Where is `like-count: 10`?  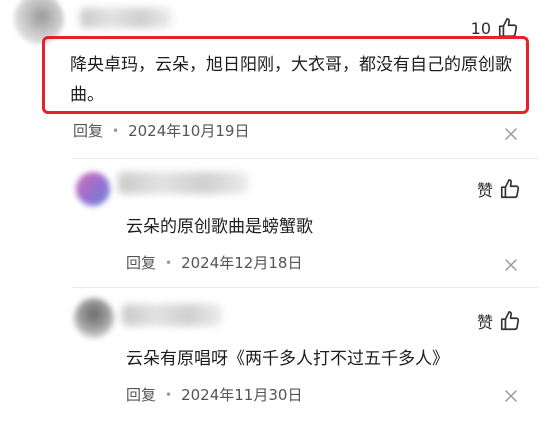 like-count: 10 is located at coordinates (480, 28).